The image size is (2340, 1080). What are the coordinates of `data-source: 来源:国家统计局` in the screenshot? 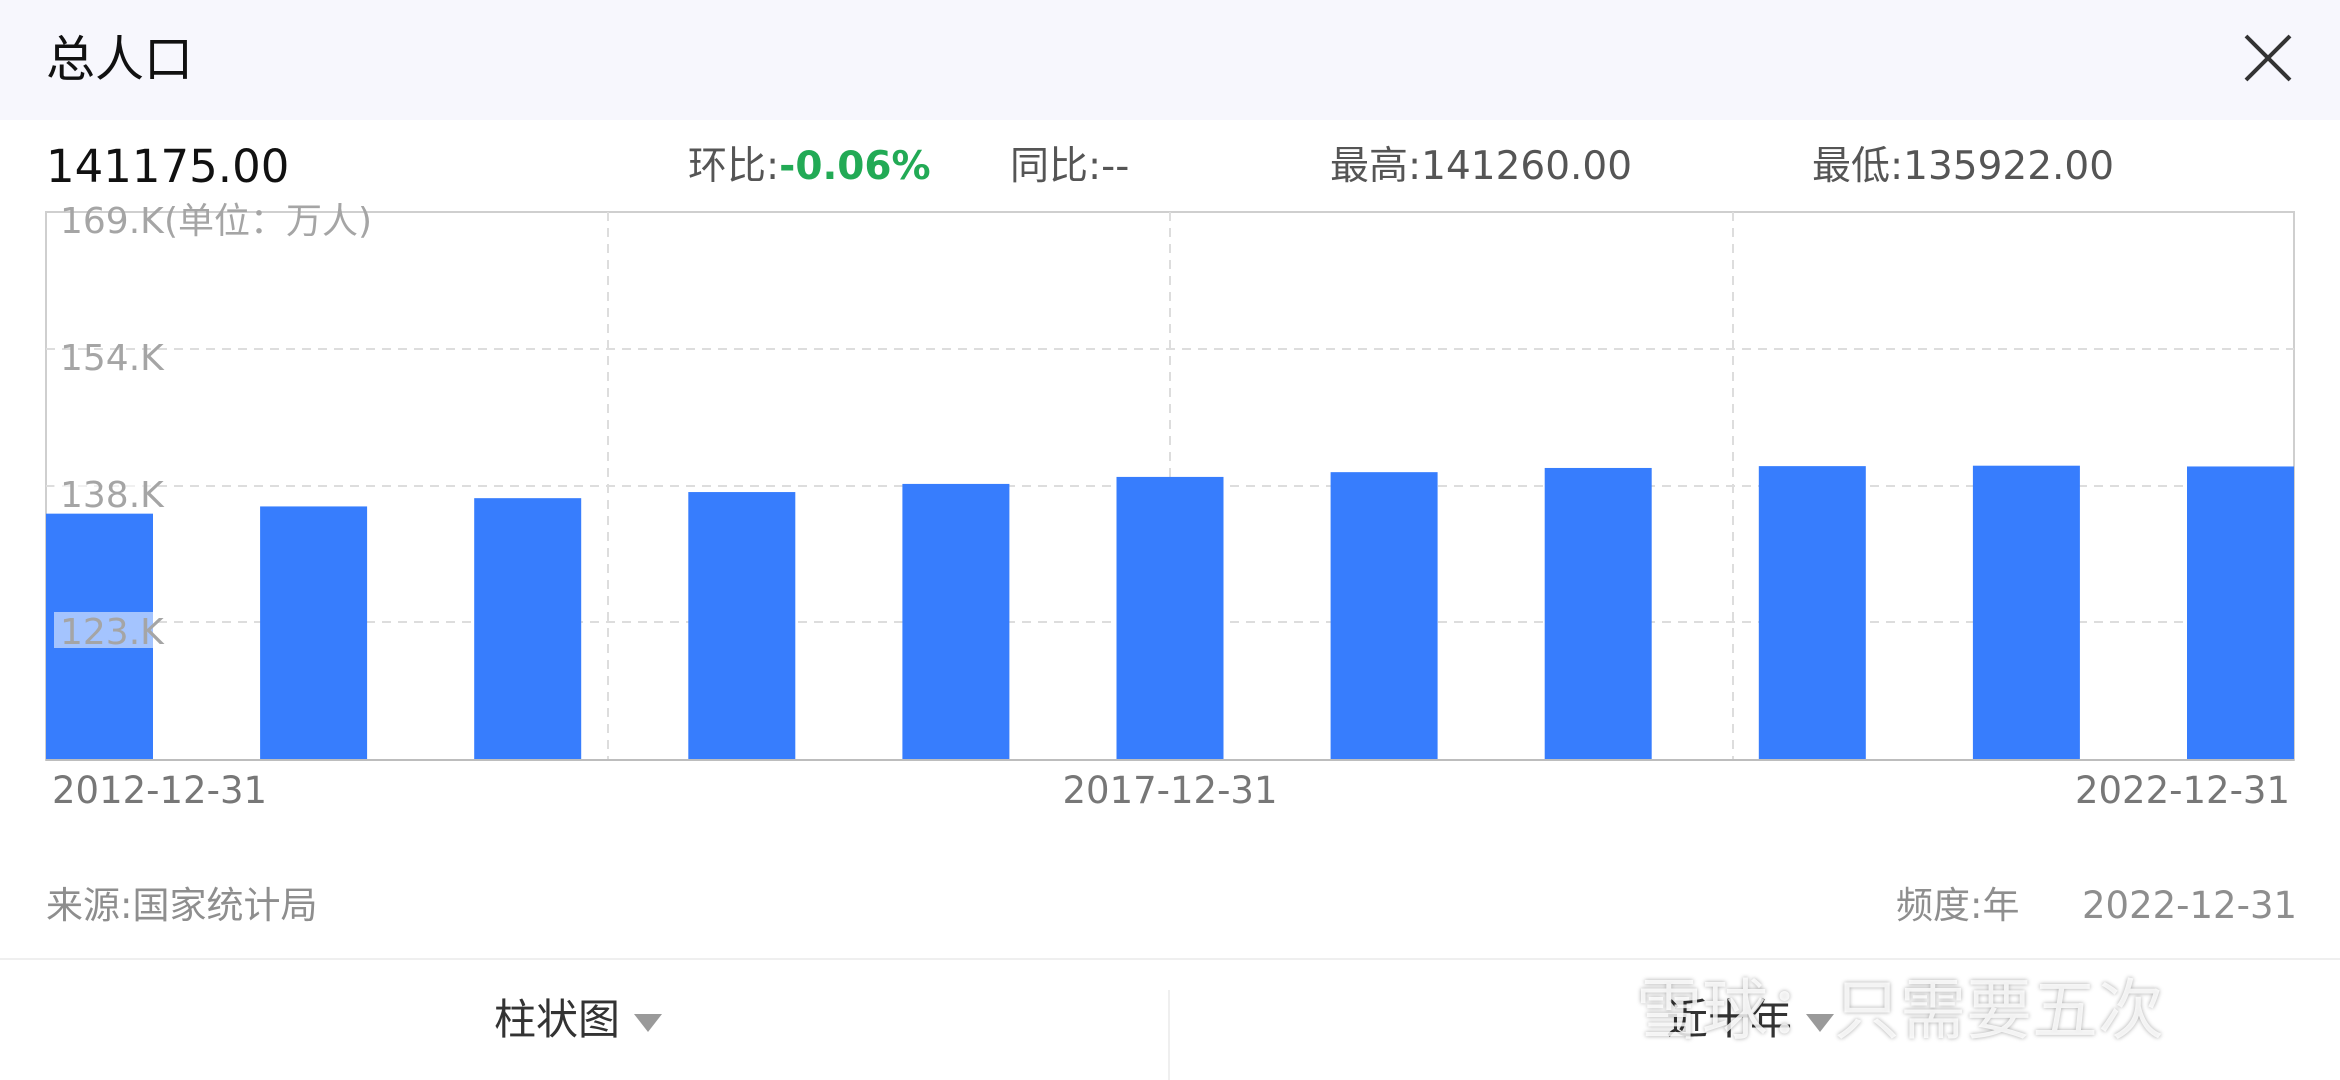 It's located at (182, 905).